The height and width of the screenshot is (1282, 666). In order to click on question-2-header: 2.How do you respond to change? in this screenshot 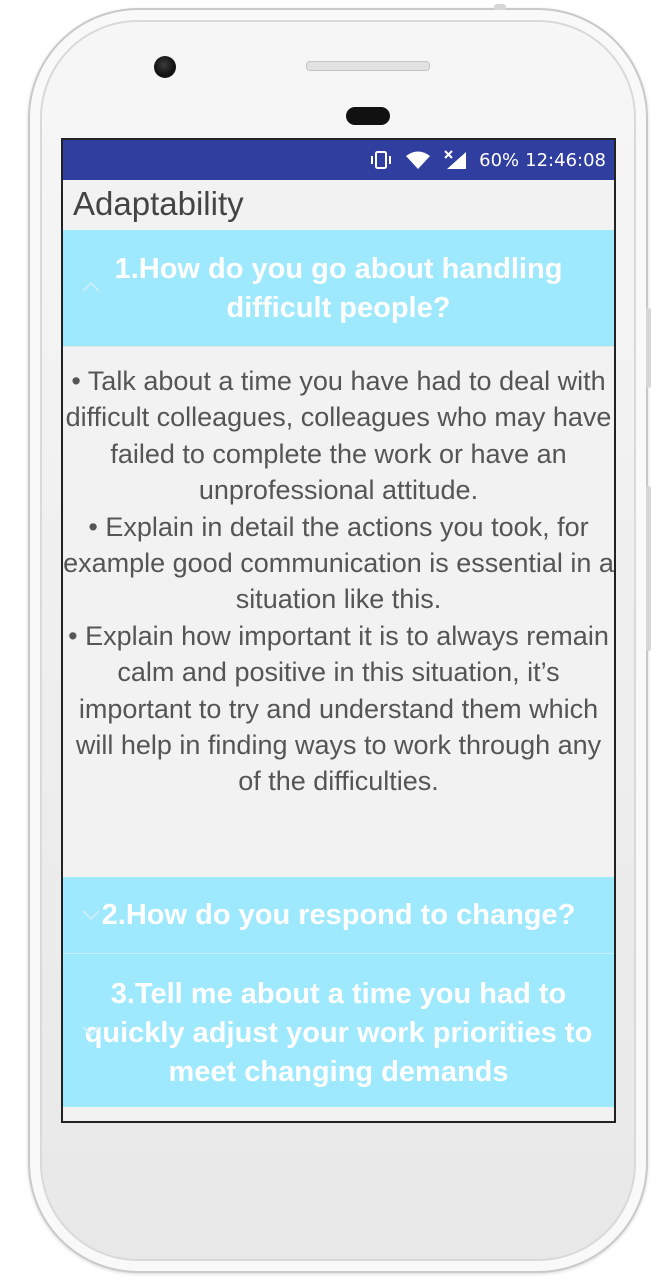, I will do `click(338, 915)`.